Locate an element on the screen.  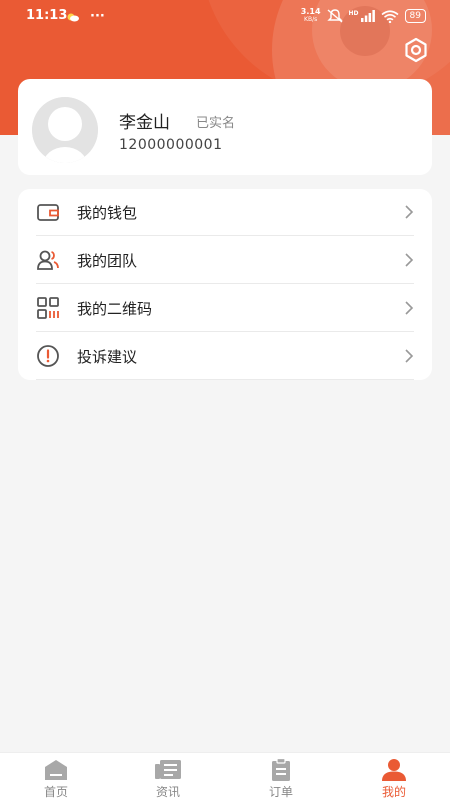
user-phone: 12000000001 is located at coordinates (171, 145).